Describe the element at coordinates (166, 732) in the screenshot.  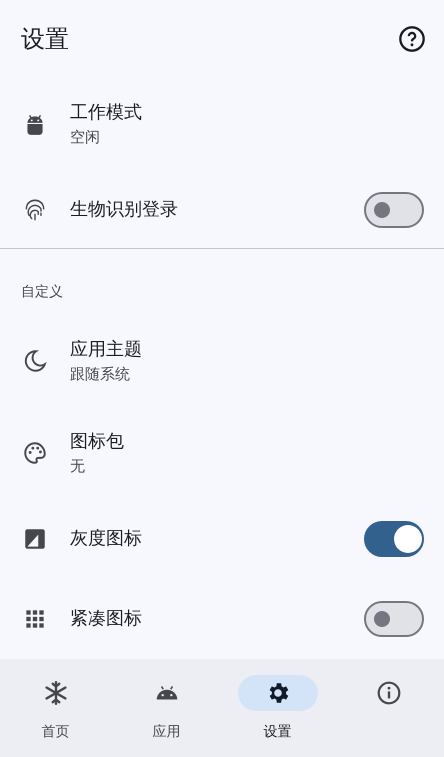
I see `nav-label: 应用` at that location.